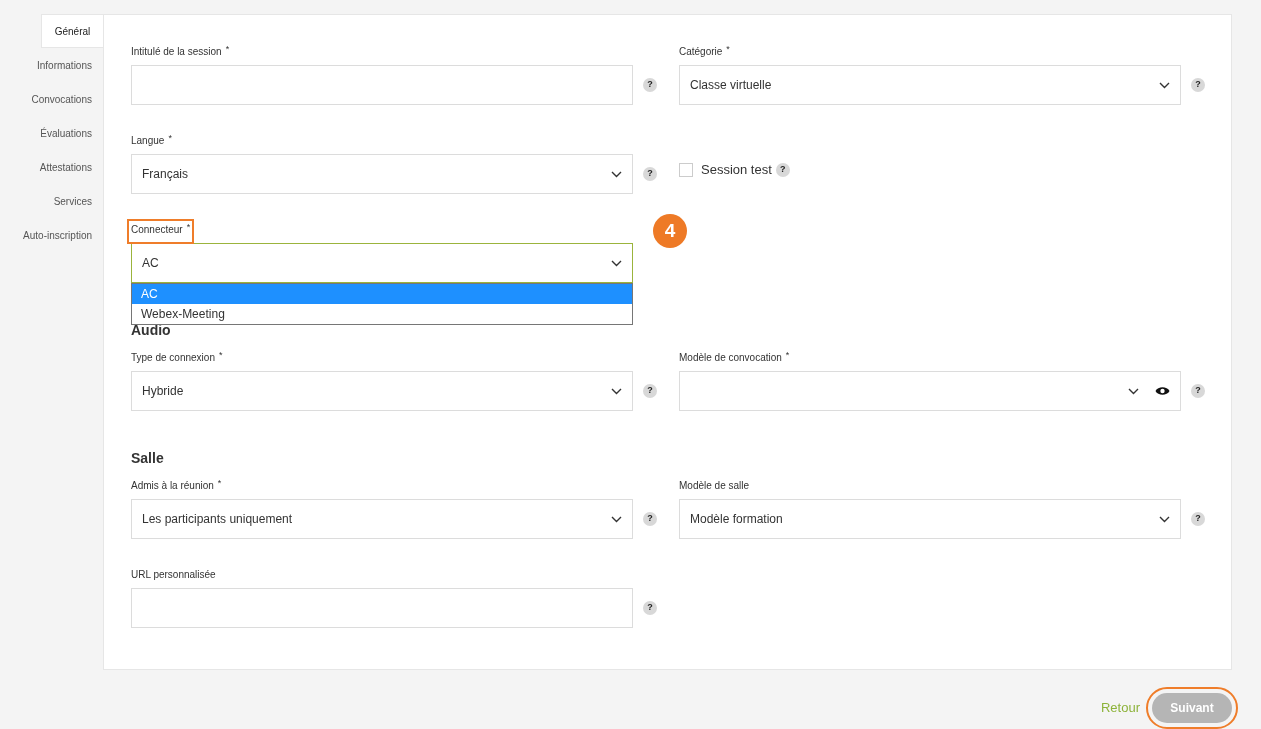 This screenshot has width=1261, height=729. I want to click on field-label: Intitulé de la session $^{*}$, so click(180, 52).